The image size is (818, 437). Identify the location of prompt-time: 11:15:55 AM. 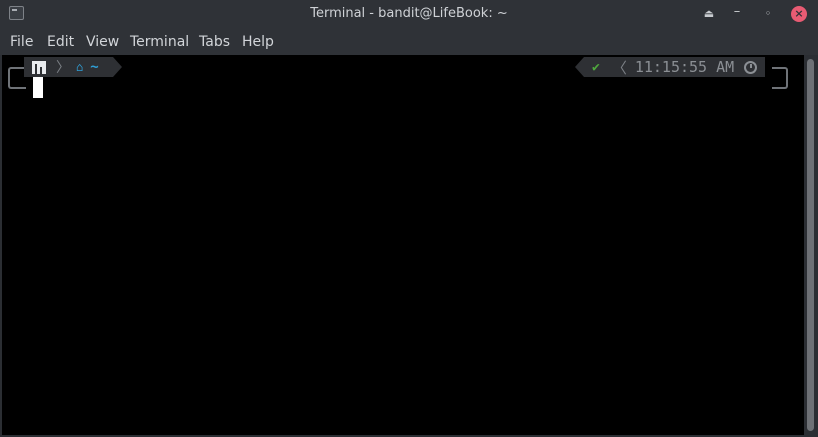
(684, 67).